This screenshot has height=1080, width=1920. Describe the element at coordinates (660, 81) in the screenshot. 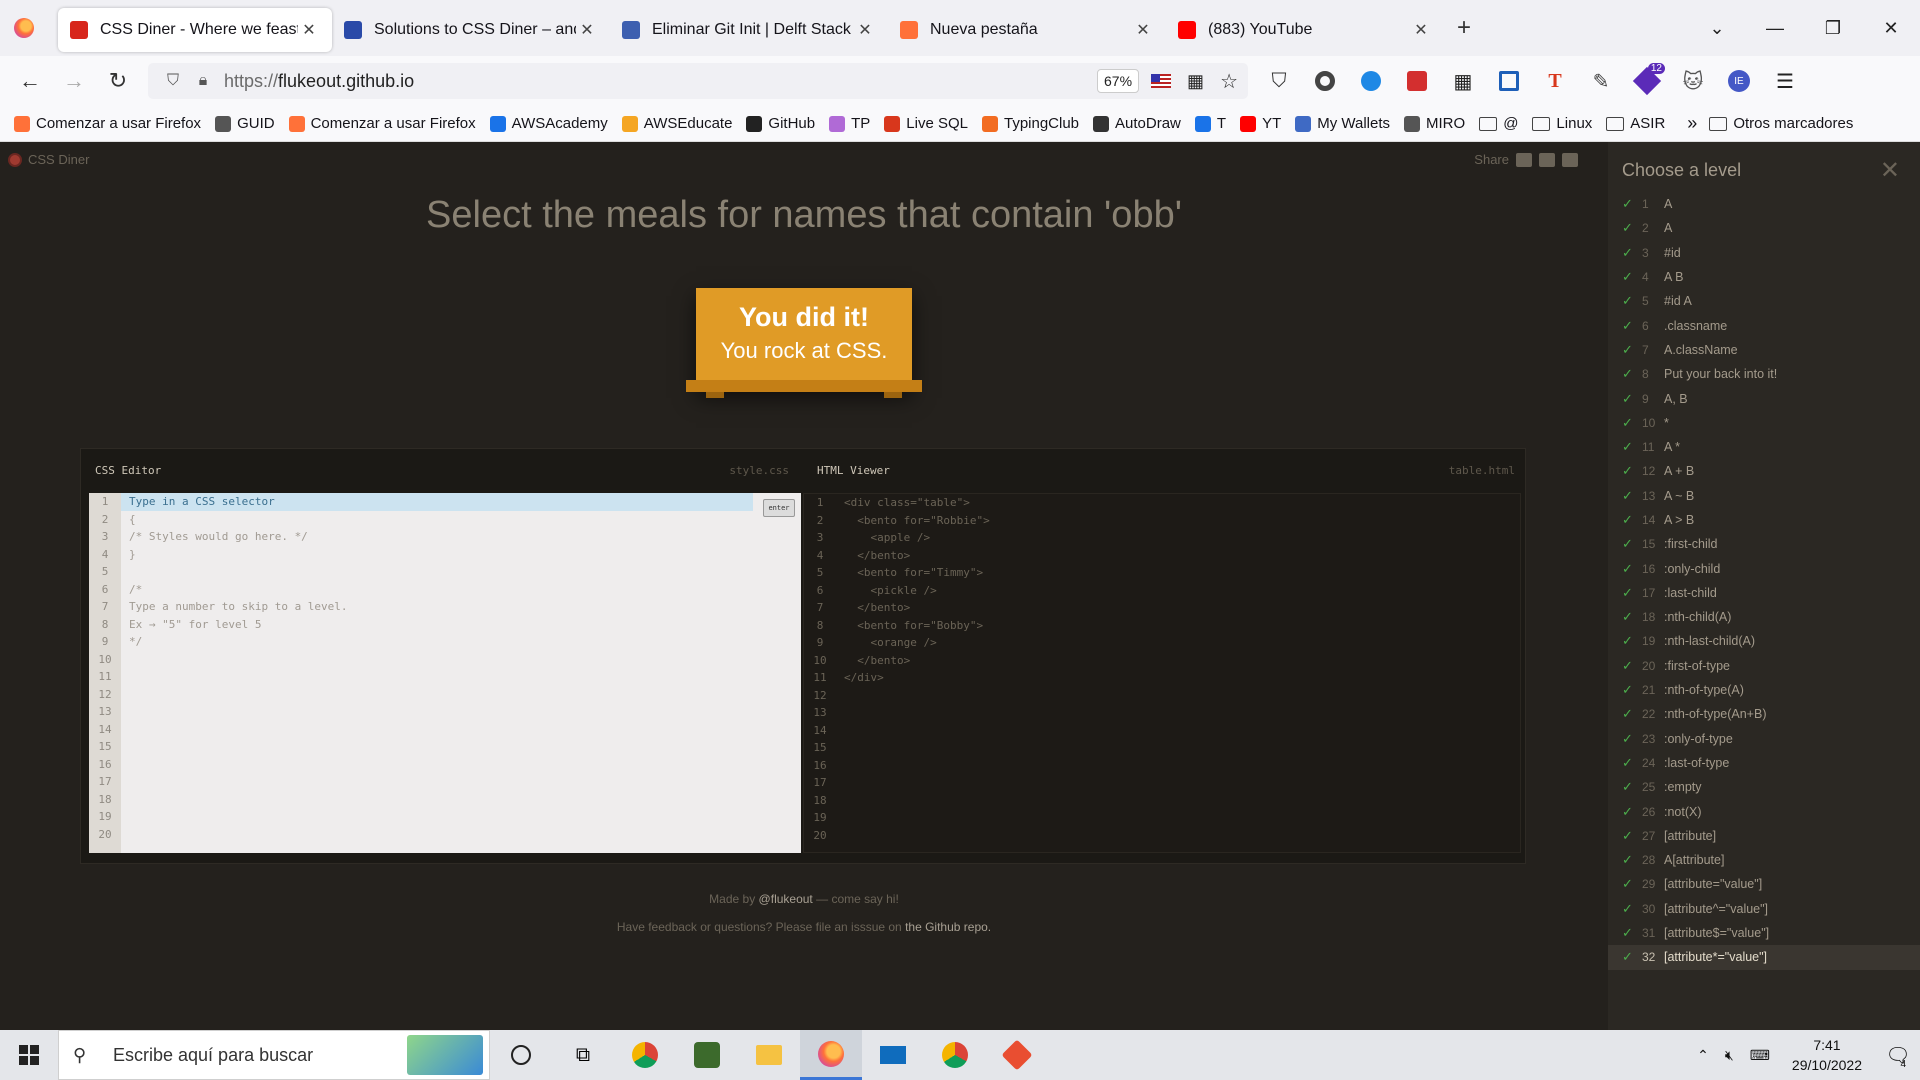

I see `url-text: https://flukeout.github.io` at that location.